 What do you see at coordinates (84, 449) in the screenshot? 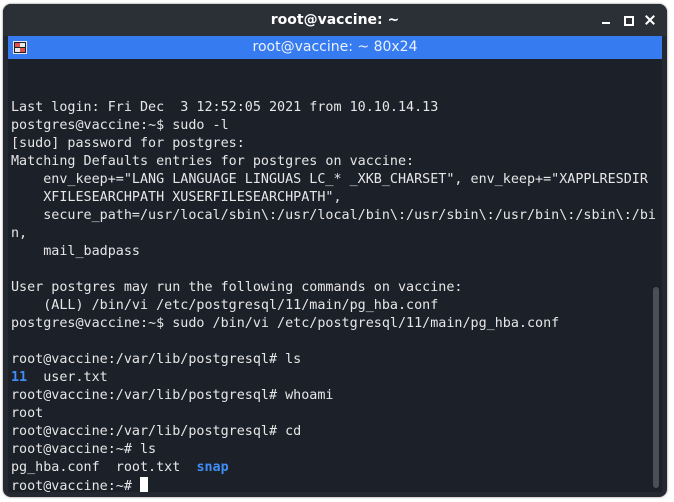
I see `terminal-text: root@vaccine:~# ls` at bounding box center [84, 449].